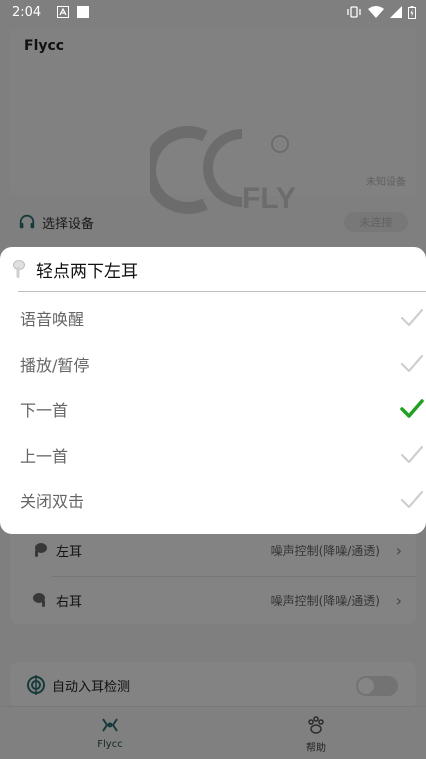 This screenshot has height=759, width=426. What do you see at coordinates (19, 268) in the screenshot?
I see `earbud-icon` at bounding box center [19, 268].